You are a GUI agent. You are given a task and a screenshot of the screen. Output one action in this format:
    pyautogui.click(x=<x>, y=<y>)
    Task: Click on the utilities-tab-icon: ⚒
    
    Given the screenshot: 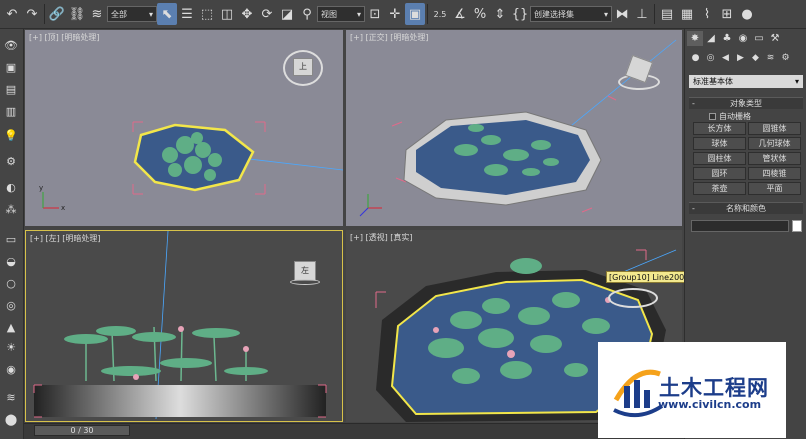 What is the action you would take?
    pyautogui.click(x=775, y=38)
    